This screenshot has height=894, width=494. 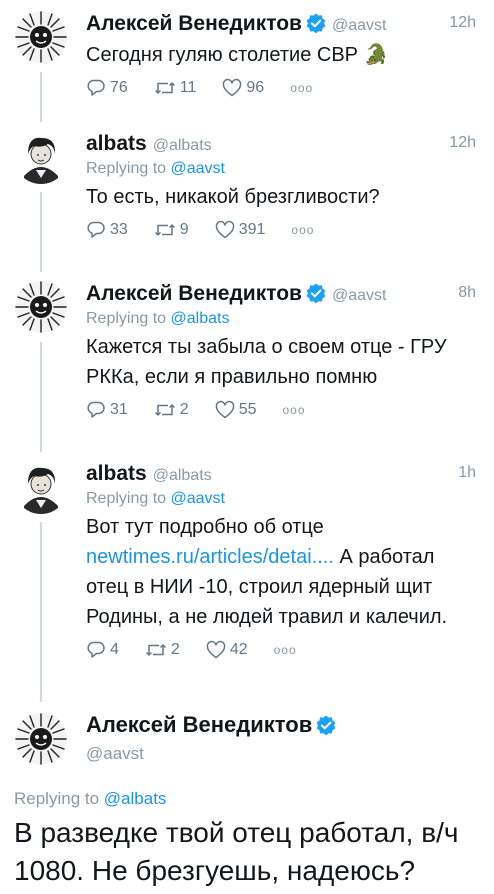 I want to click on reply-count: 4, so click(x=114, y=649).